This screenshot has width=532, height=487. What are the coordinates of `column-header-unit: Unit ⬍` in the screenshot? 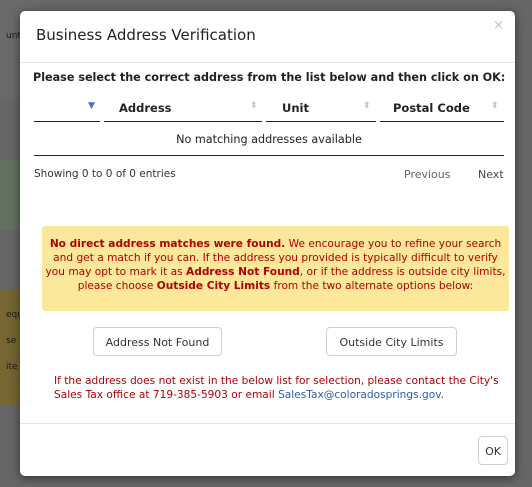 It's located at (321, 107).